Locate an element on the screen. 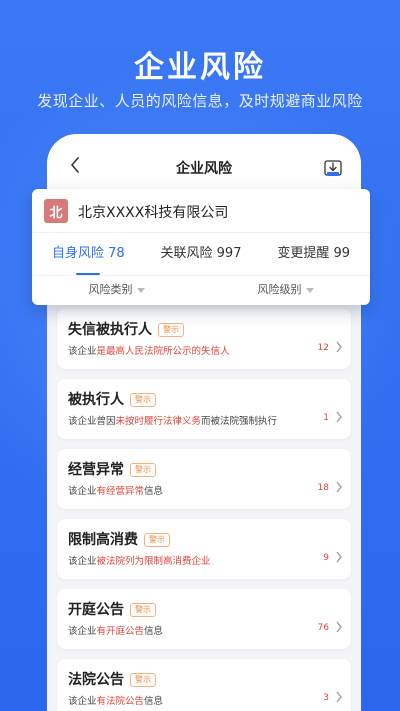 The width and height of the screenshot is (400, 711). risk-title: 法院公告 警示 is located at coordinates (112, 679).